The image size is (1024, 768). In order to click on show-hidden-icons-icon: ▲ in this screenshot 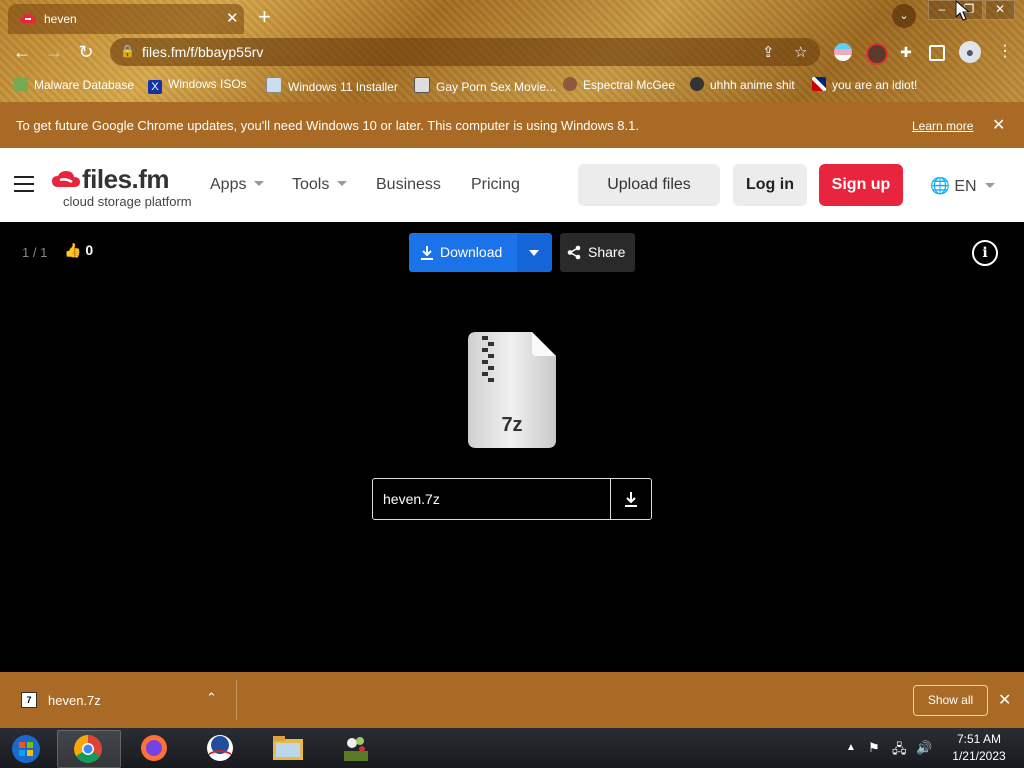, I will do `click(851, 747)`.